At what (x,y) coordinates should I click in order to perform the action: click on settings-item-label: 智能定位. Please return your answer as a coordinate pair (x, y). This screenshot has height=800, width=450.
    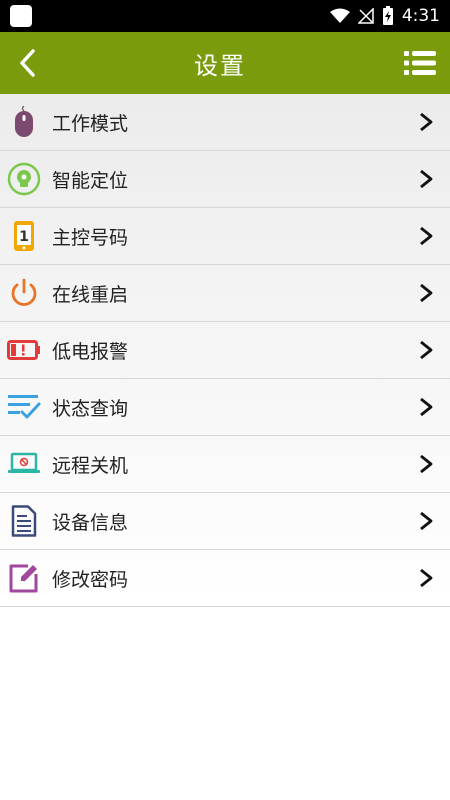
    Looking at the image, I should click on (90, 180).